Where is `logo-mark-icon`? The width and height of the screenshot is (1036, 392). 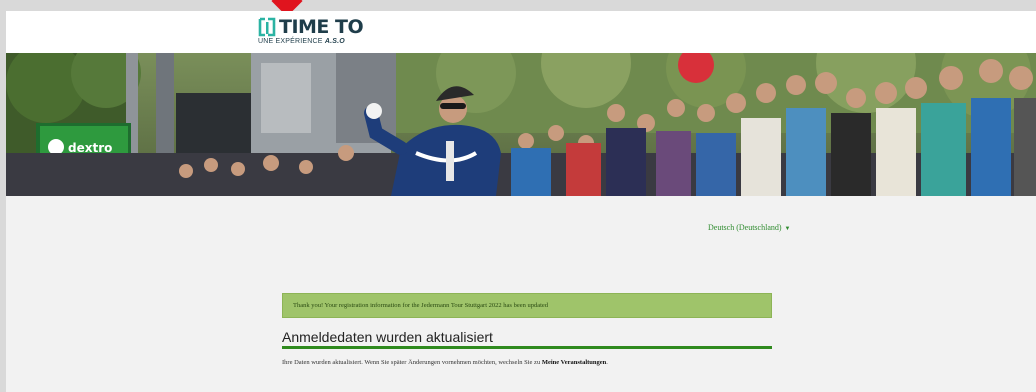
logo-mark-icon is located at coordinates (267, 27).